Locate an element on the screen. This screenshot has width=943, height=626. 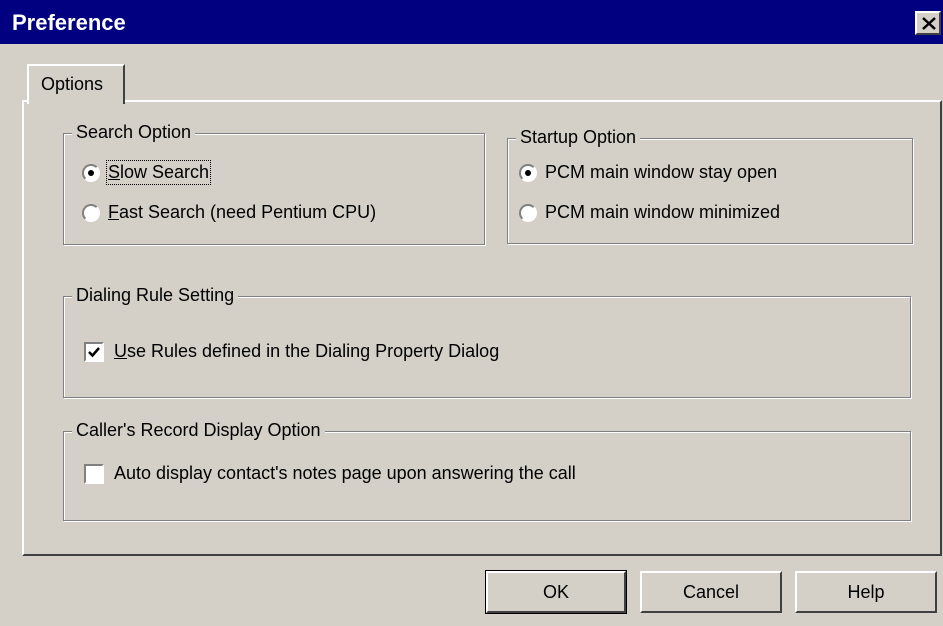
search-option-group: Search Option is located at coordinates (274, 183).